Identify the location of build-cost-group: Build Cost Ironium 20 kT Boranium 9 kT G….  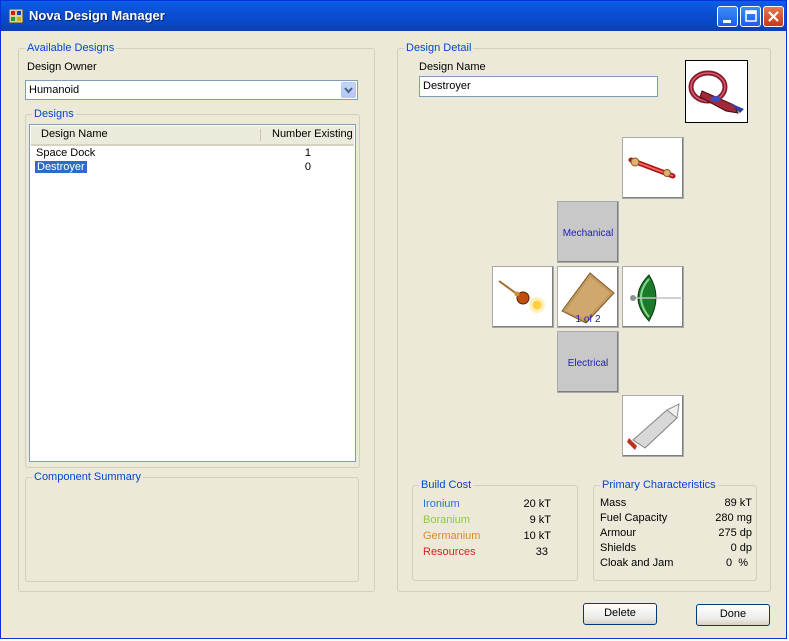
(495, 530).